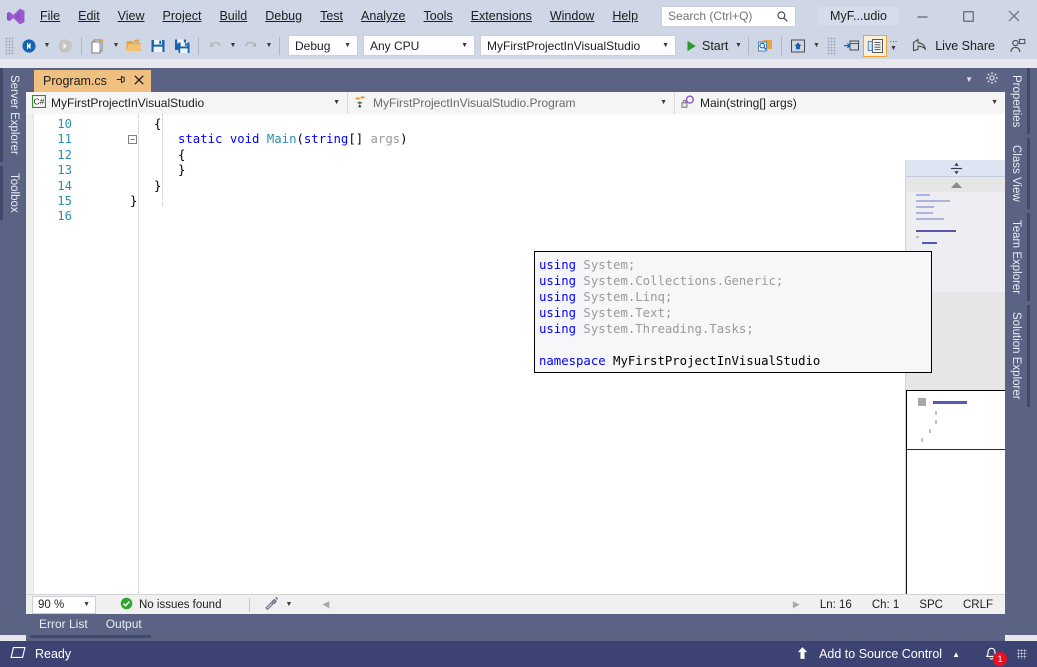 This screenshot has width=1037, height=667. What do you see at coordinates (625, 16) in the screenshot?
I see `menu-item-help: Help` at bounding box center [625, 16].